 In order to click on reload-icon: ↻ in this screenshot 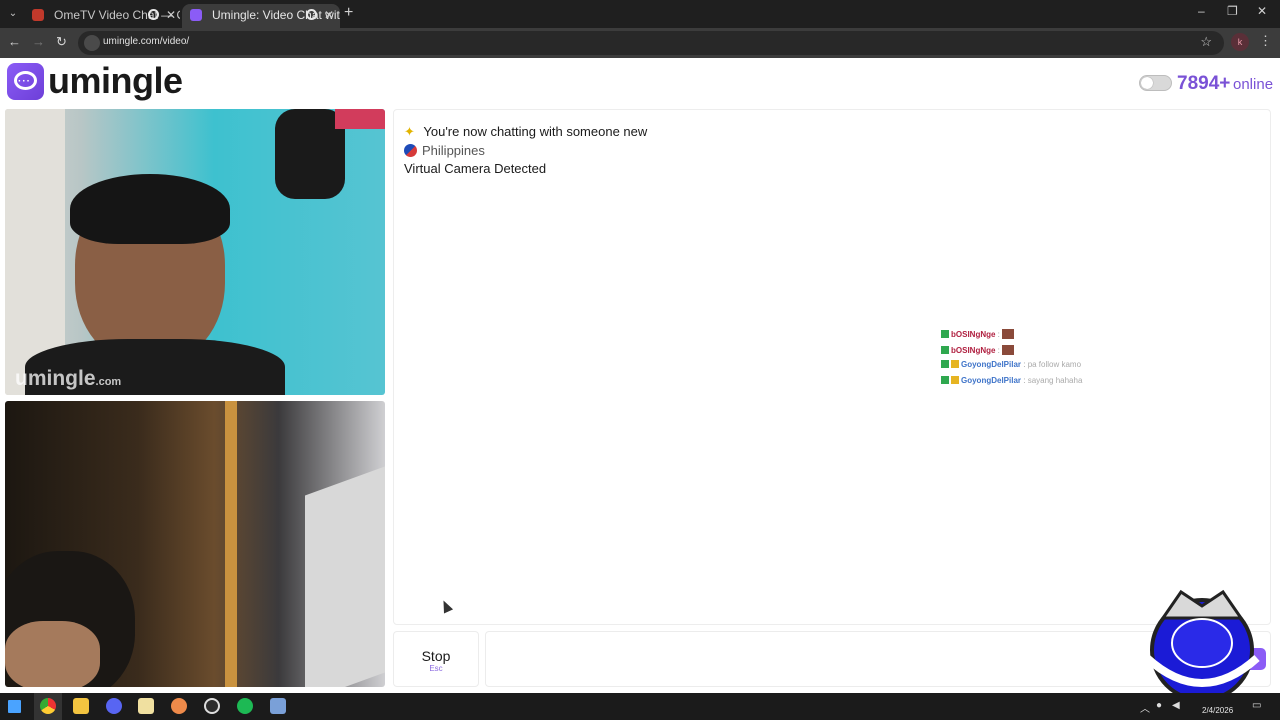, I will do `click(61, 42)`.